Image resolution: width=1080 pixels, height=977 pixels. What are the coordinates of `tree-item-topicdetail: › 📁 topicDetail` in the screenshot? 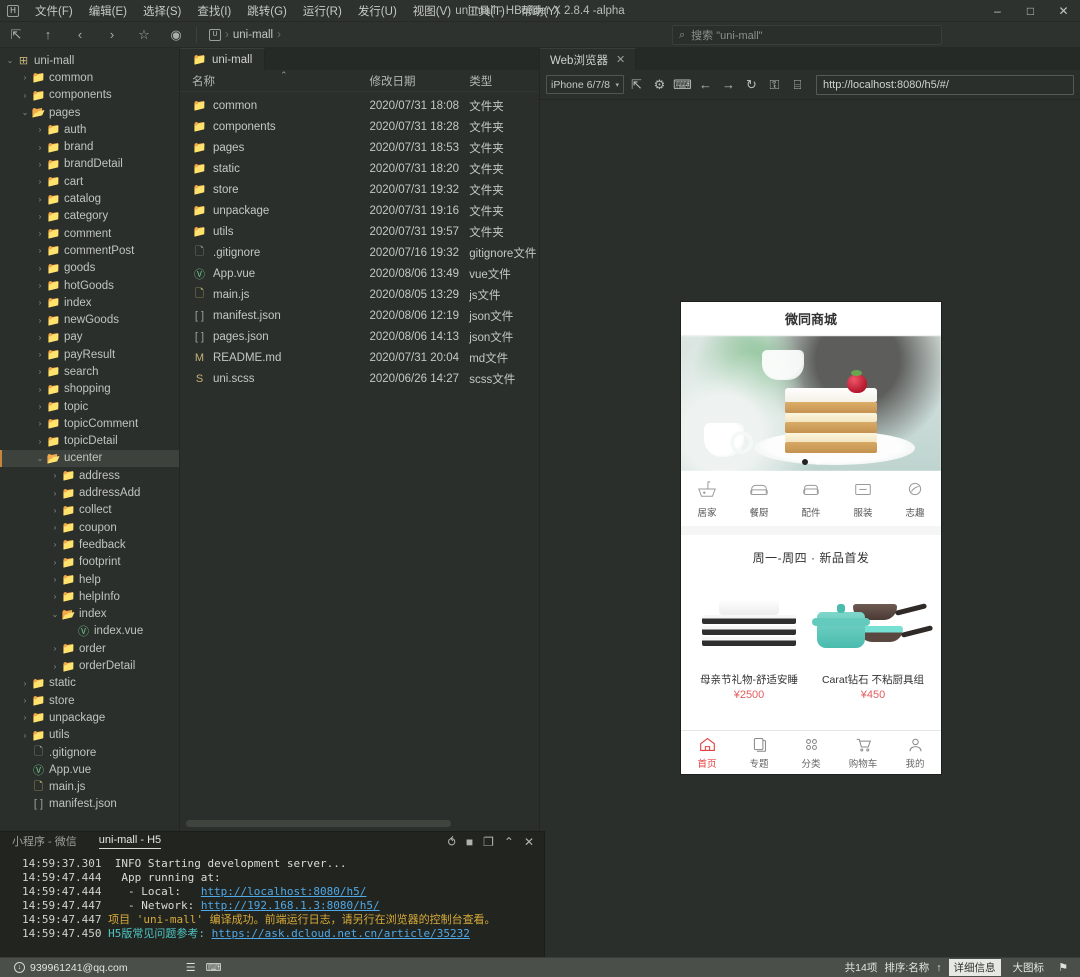 It's located at (89, 441).